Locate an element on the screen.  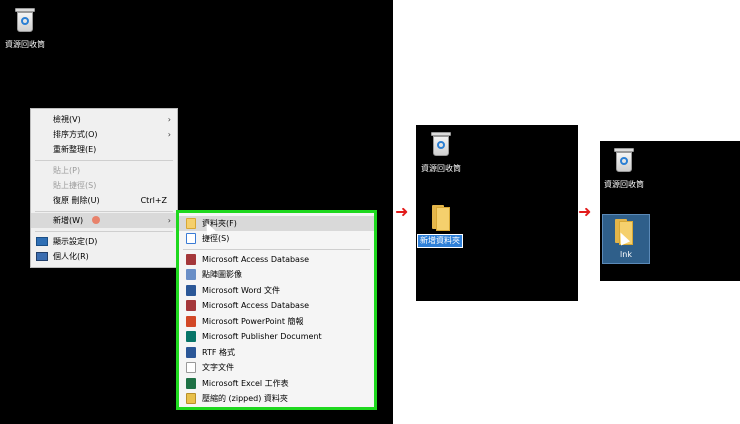
excel-icon is located at coordinates (191, 383).